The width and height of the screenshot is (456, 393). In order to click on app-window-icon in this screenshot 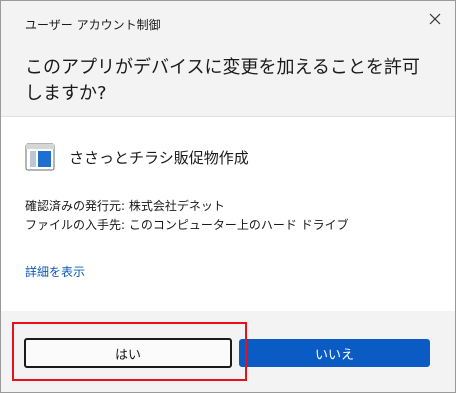, I will do `click(40, 157)`.